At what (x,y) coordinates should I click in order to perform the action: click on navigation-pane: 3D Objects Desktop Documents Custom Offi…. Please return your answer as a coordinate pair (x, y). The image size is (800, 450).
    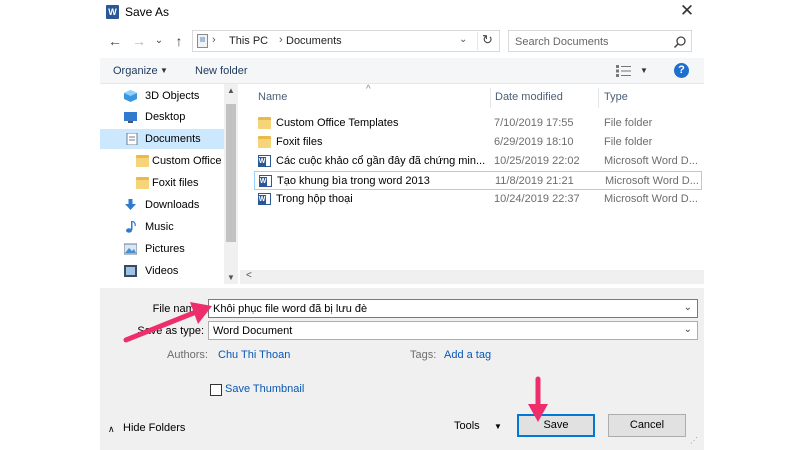
    Looking at the image, I should click on (169, 184).